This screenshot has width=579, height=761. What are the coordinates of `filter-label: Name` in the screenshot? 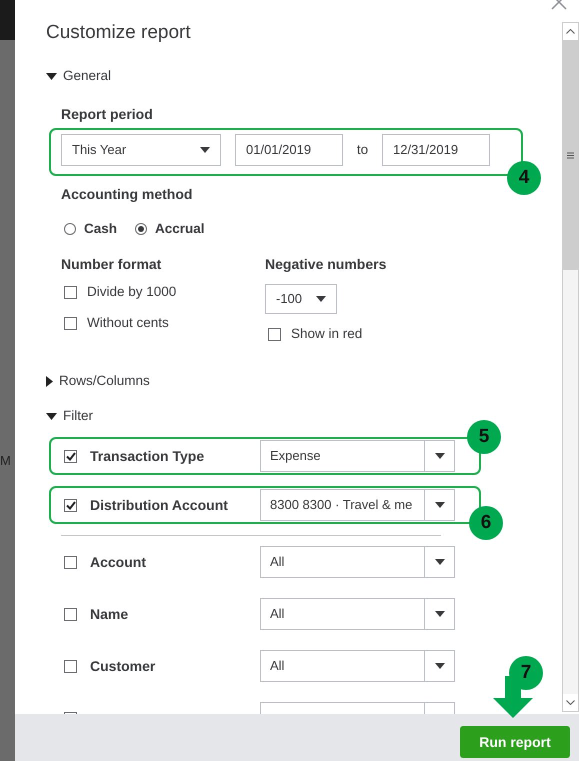 It's located at (110, 614).